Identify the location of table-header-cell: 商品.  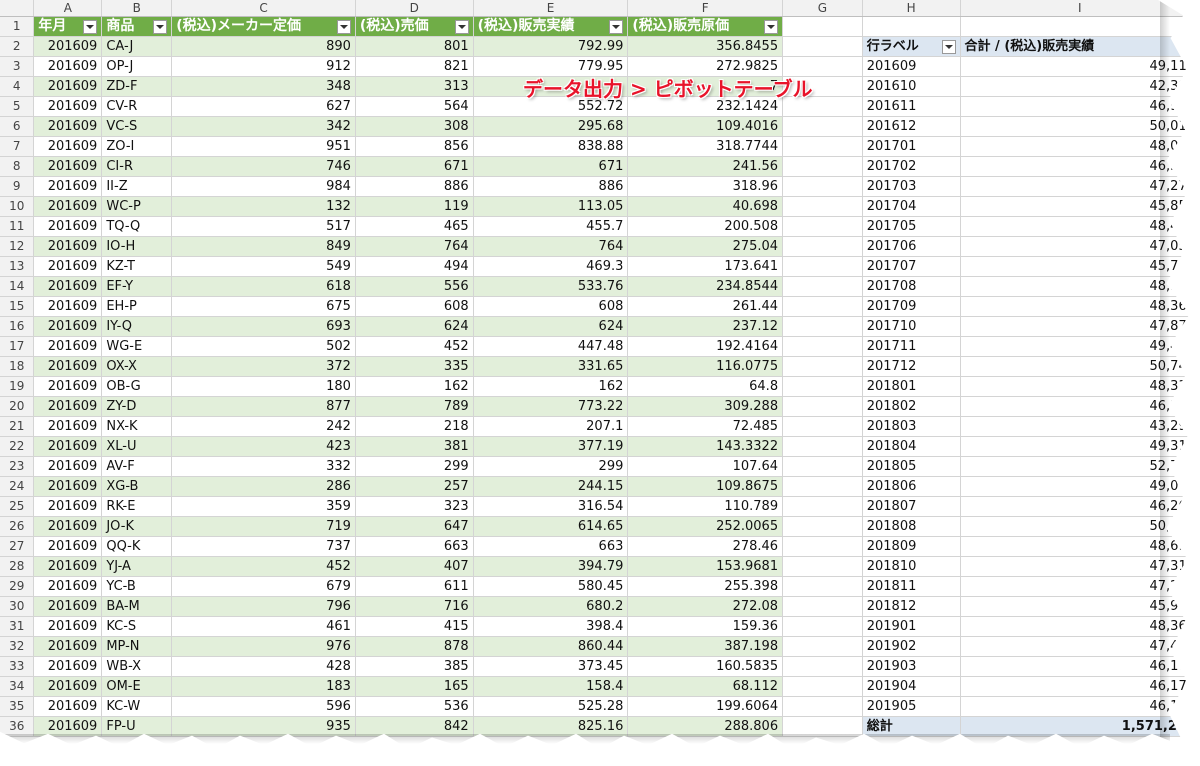
(137, 26).